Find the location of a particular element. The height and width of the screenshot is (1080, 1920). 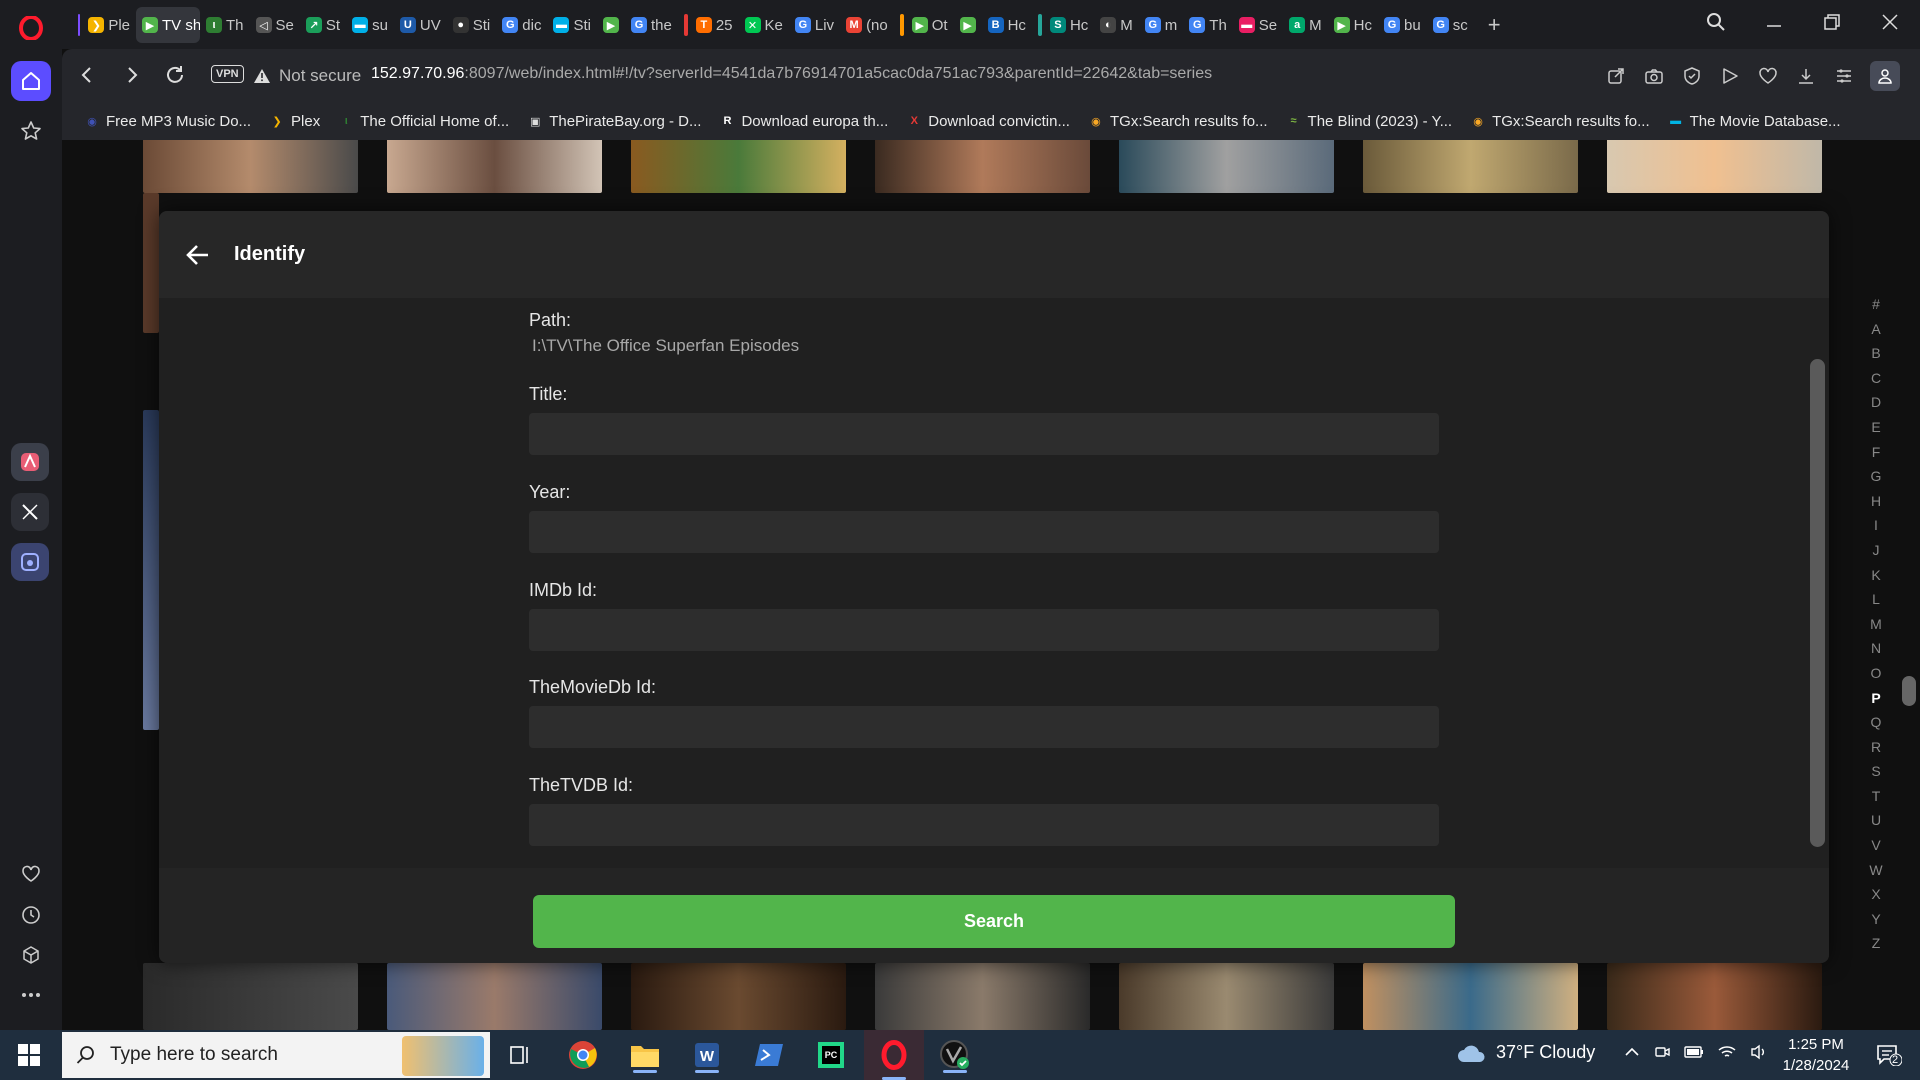

browser-tab: aM is located at coordinates (1305, 25).